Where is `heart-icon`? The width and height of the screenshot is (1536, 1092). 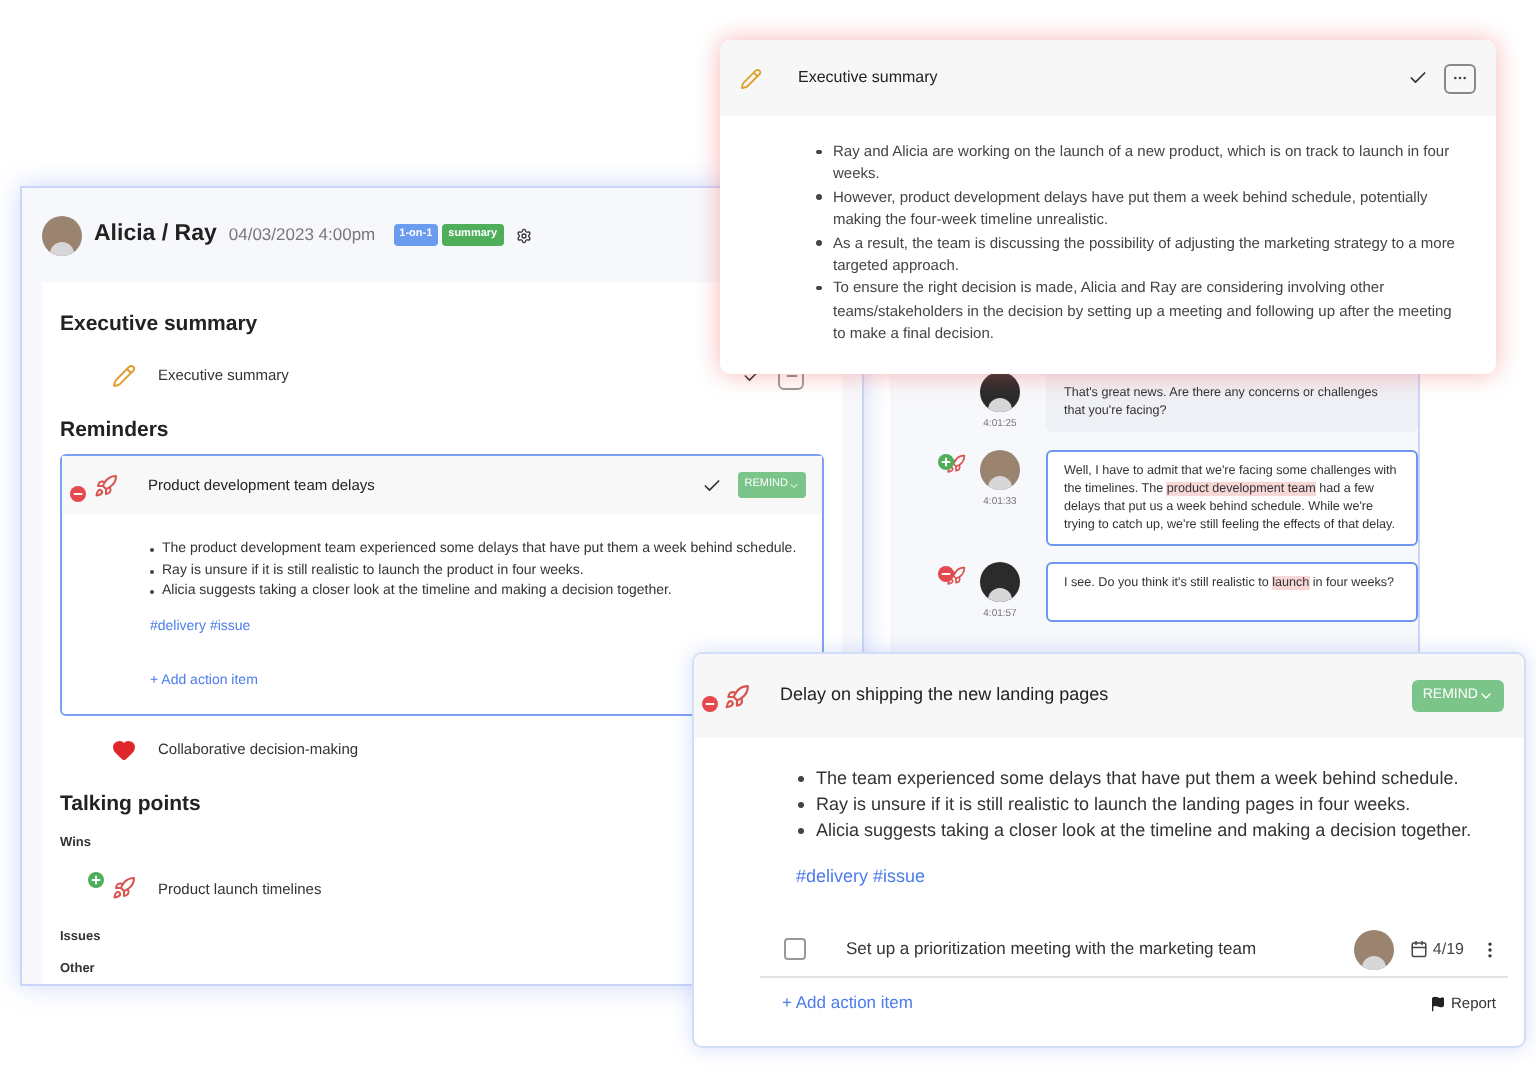
heart-icon is located at coordinates (124, 749).